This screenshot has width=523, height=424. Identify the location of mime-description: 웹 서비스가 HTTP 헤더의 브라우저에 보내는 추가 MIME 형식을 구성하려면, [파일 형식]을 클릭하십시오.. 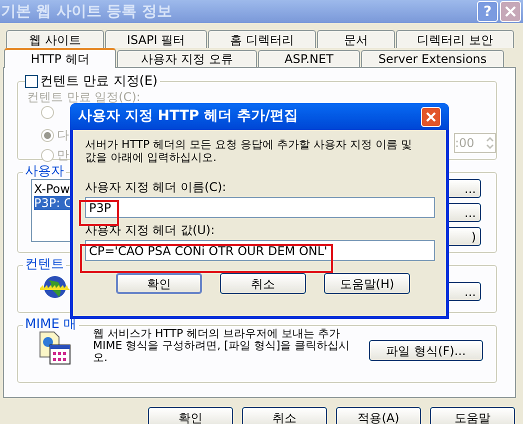
(222, 346).